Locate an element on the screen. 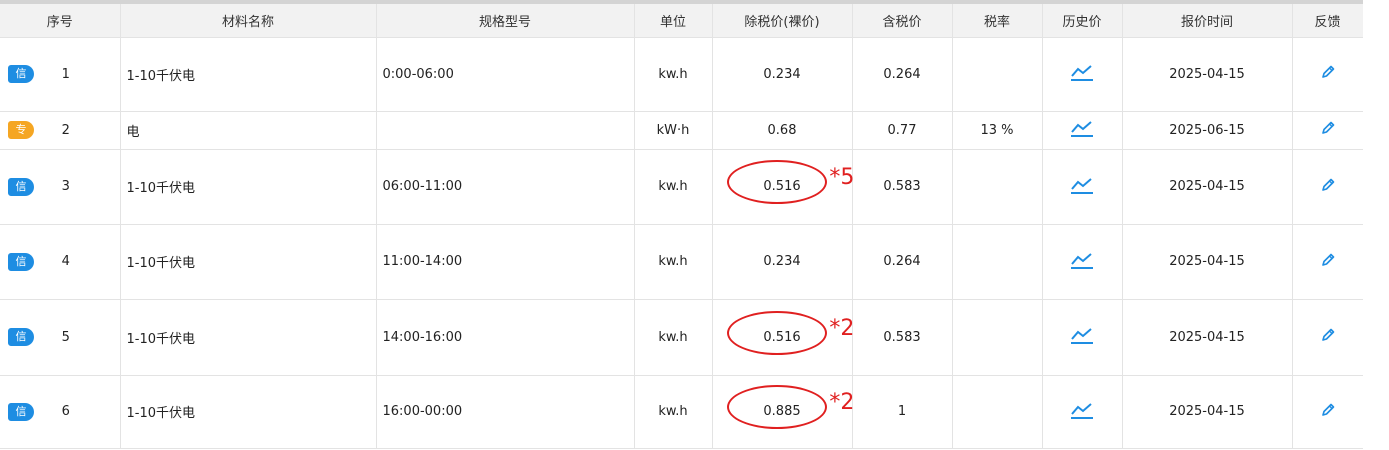  col-header-unit: 单位 is located at coordinates (673, 19).